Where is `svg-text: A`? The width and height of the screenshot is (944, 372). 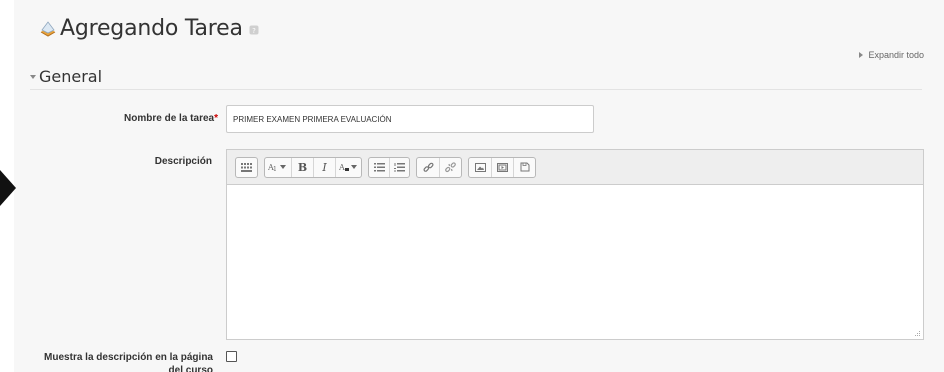
svg-text: A is located at coordinates (342, 167).